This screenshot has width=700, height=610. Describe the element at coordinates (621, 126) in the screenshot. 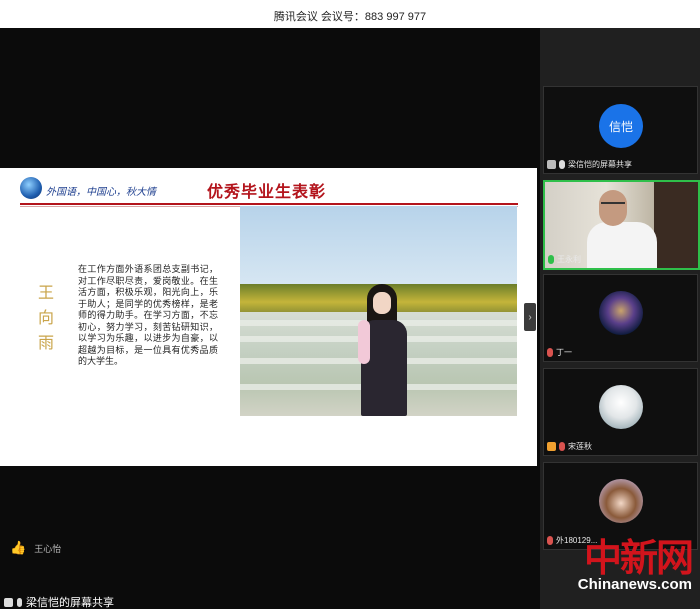

I see `avatar: 信恺` at that location.